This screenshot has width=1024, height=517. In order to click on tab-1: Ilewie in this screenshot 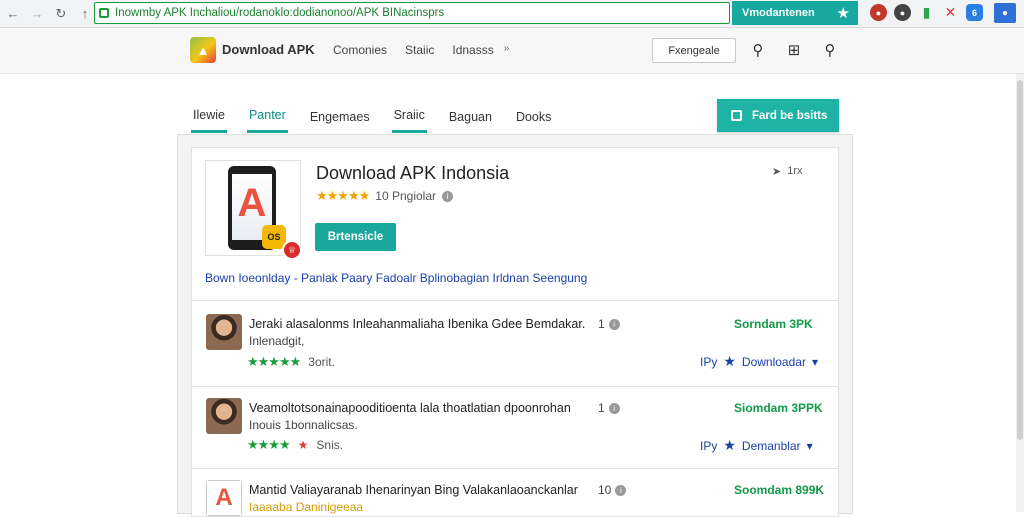, I will do `click(209, 116)`.